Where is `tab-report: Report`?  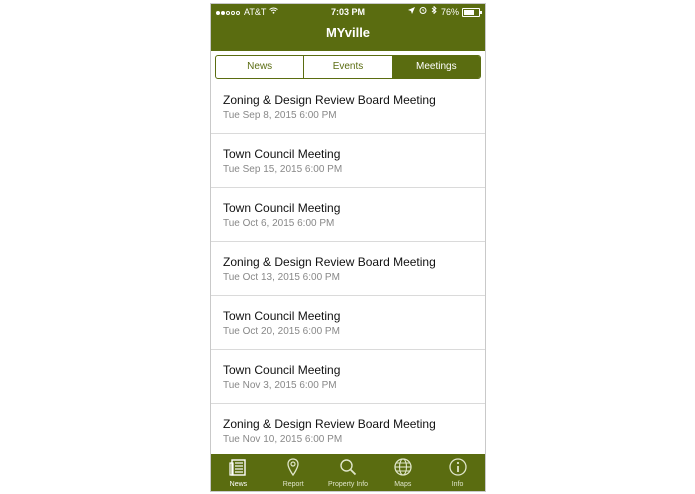 tab-report: Report is located at coordinates (293, 472).